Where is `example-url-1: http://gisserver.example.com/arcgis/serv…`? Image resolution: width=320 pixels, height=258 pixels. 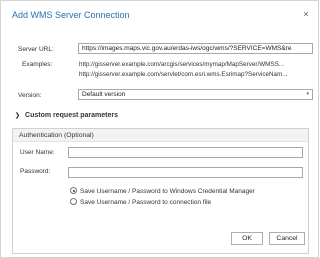 example-url-1: http://gisserver.example.com/arcgis/serv… is located at coordinates (182, 64).